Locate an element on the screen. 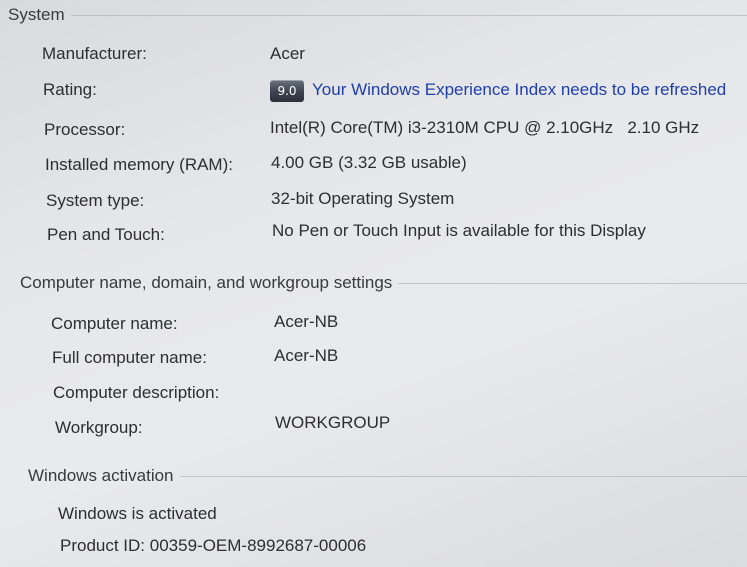 The height and width of the screenshot is (567, 747). full-computer-name-label: Full computer name: is located at coordinates (129, 357).